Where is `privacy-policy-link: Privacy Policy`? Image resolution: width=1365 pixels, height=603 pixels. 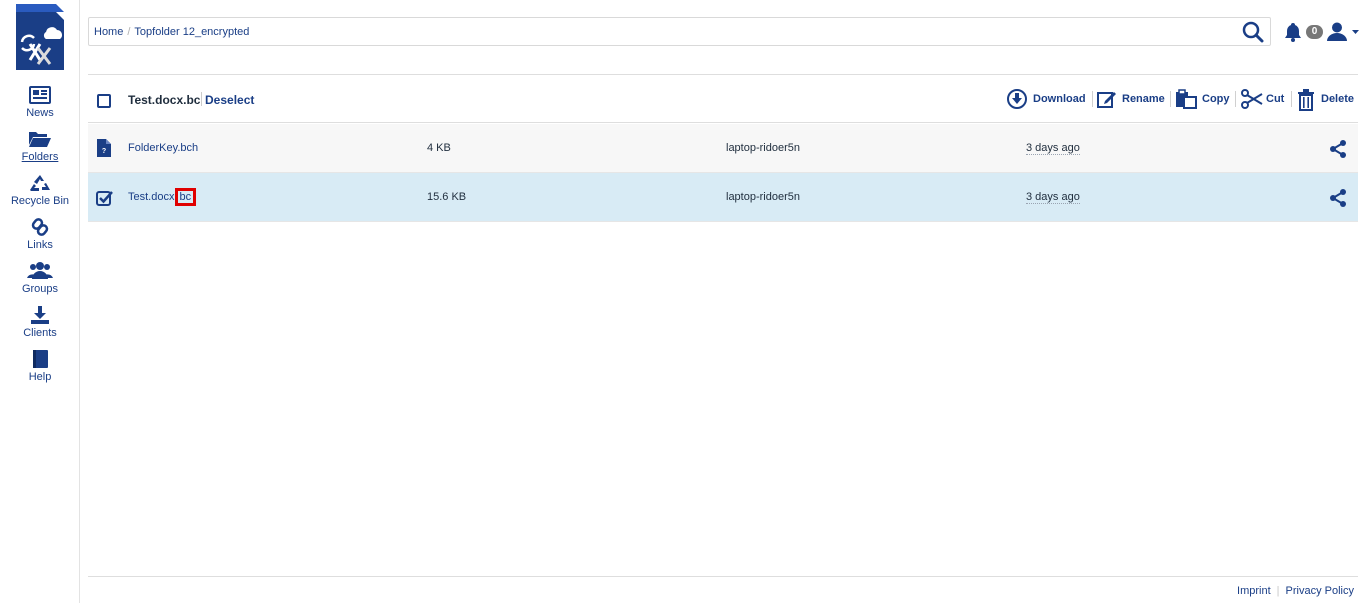
privacy-policy-link: Privacy Policy is located at coordinates (1320, 591).